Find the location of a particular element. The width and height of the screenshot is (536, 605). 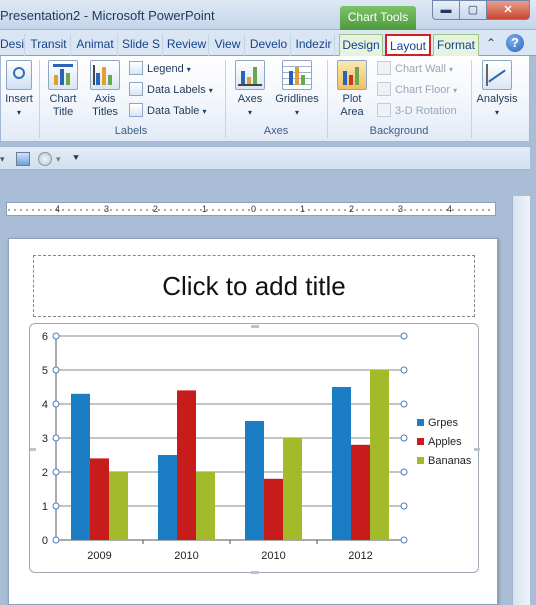

legend-swatch is located at coordinates (420, 441).